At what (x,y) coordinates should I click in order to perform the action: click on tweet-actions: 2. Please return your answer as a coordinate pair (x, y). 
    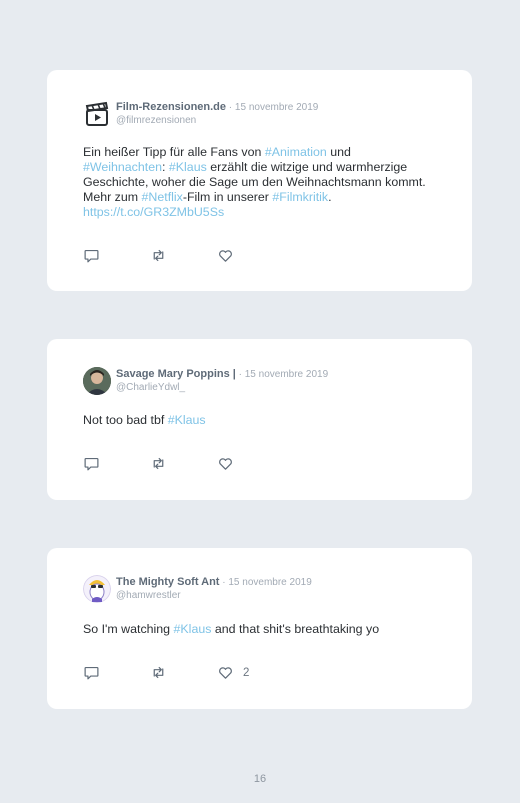
    Looking at the image, I should click on (191, 672).